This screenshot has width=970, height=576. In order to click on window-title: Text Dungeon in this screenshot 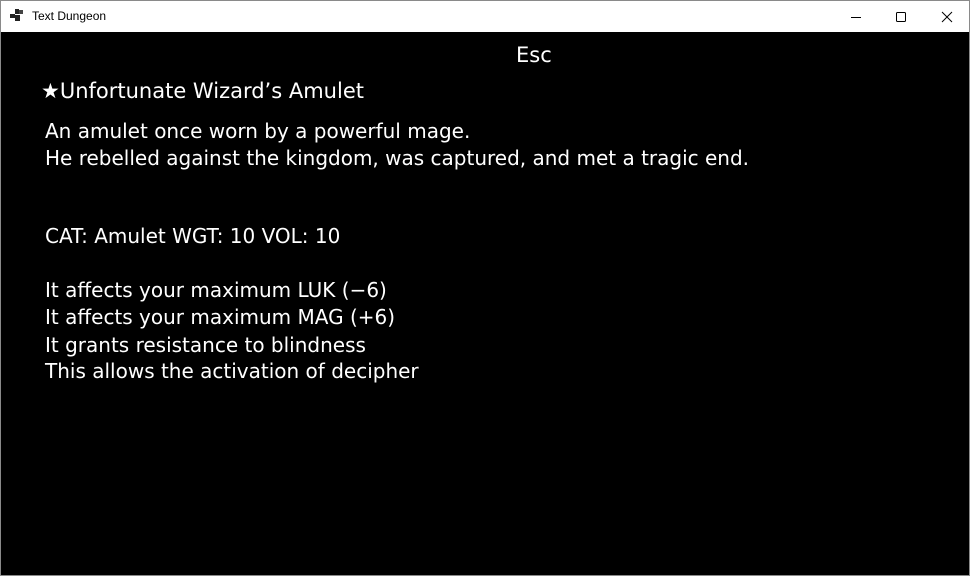, I will do `click(69, 16)`.